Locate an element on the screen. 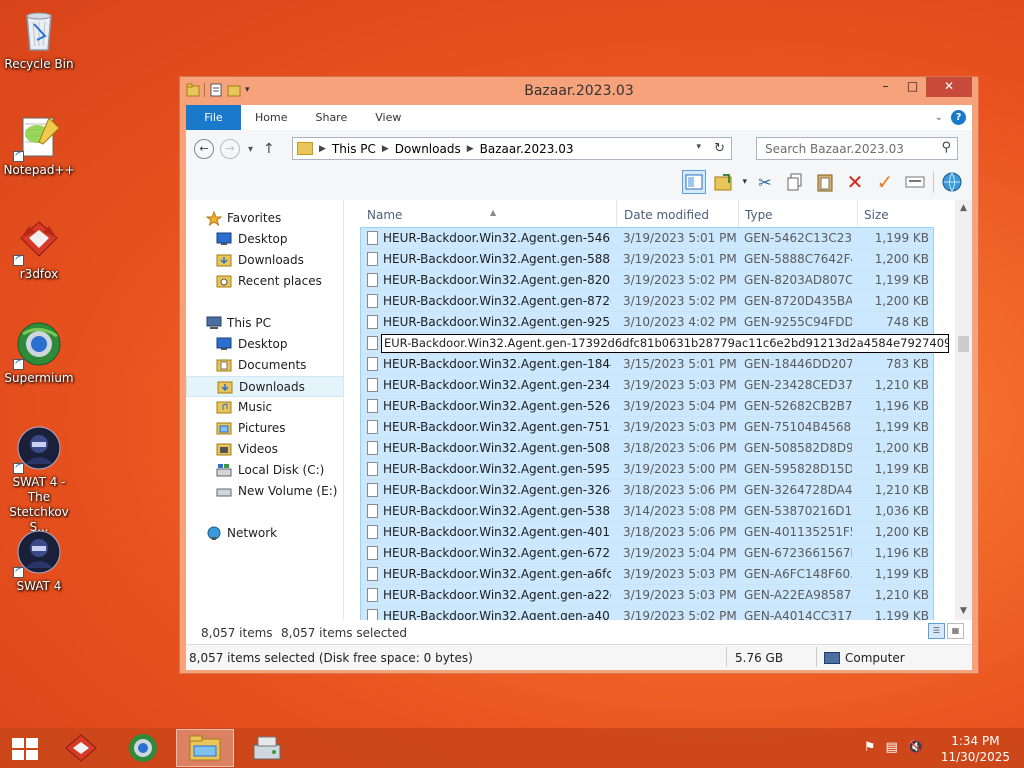  column-header-size: Size is located at coordinates (876, 215).